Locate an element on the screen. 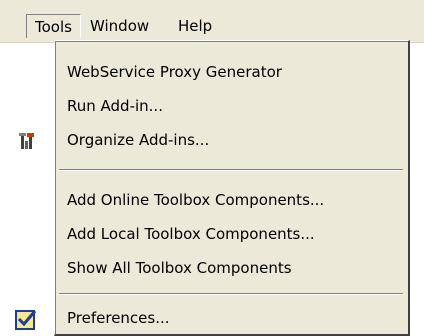 This screenshot has width=424, height=336. menu-item-label: Show All Toolbox Components is located at coordinates (179, 268).